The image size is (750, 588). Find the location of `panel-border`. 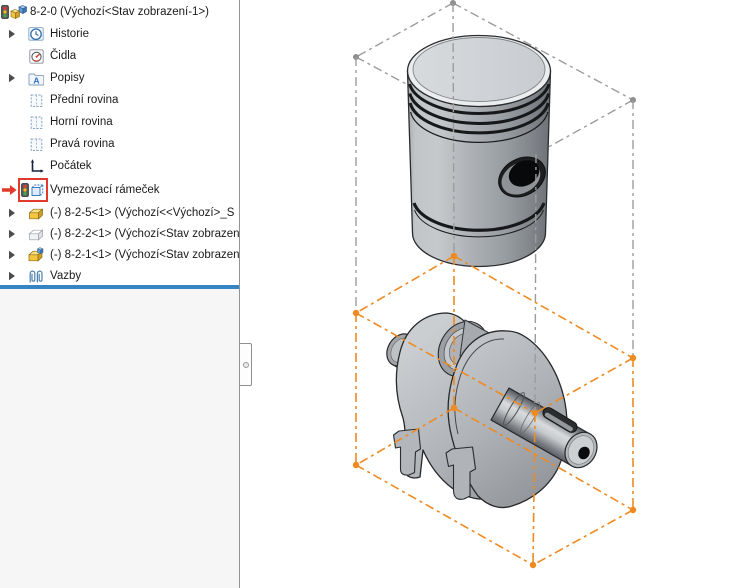

panel-border is located at coordinates (239, 294).